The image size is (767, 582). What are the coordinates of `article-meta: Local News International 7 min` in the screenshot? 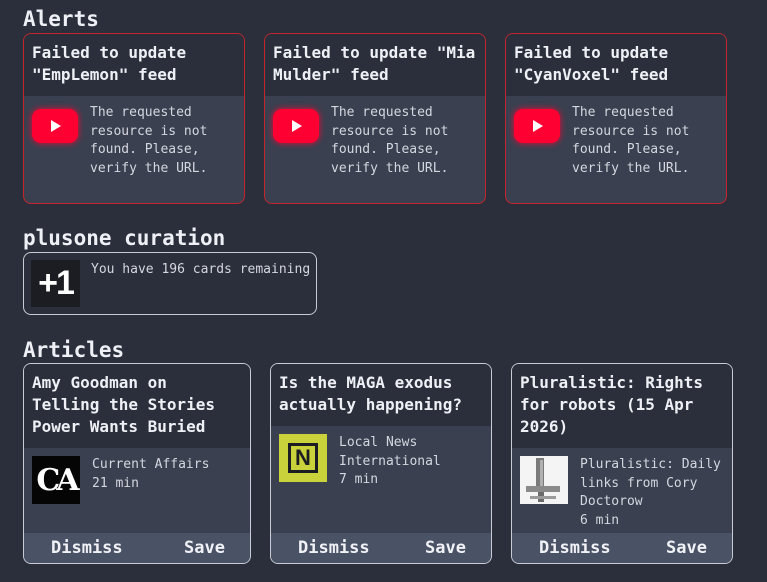 It's located at (411, 462).